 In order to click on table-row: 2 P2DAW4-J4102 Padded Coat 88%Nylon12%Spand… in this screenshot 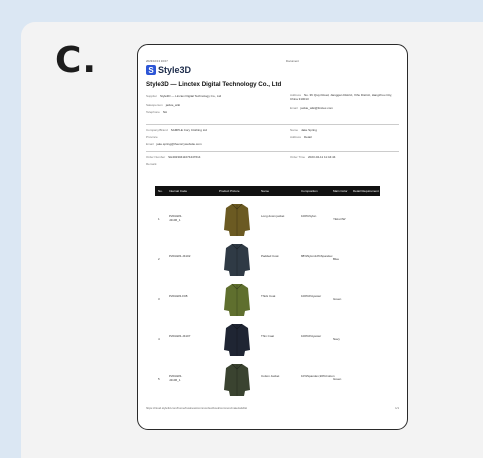, I will do `click(267, 259)`.